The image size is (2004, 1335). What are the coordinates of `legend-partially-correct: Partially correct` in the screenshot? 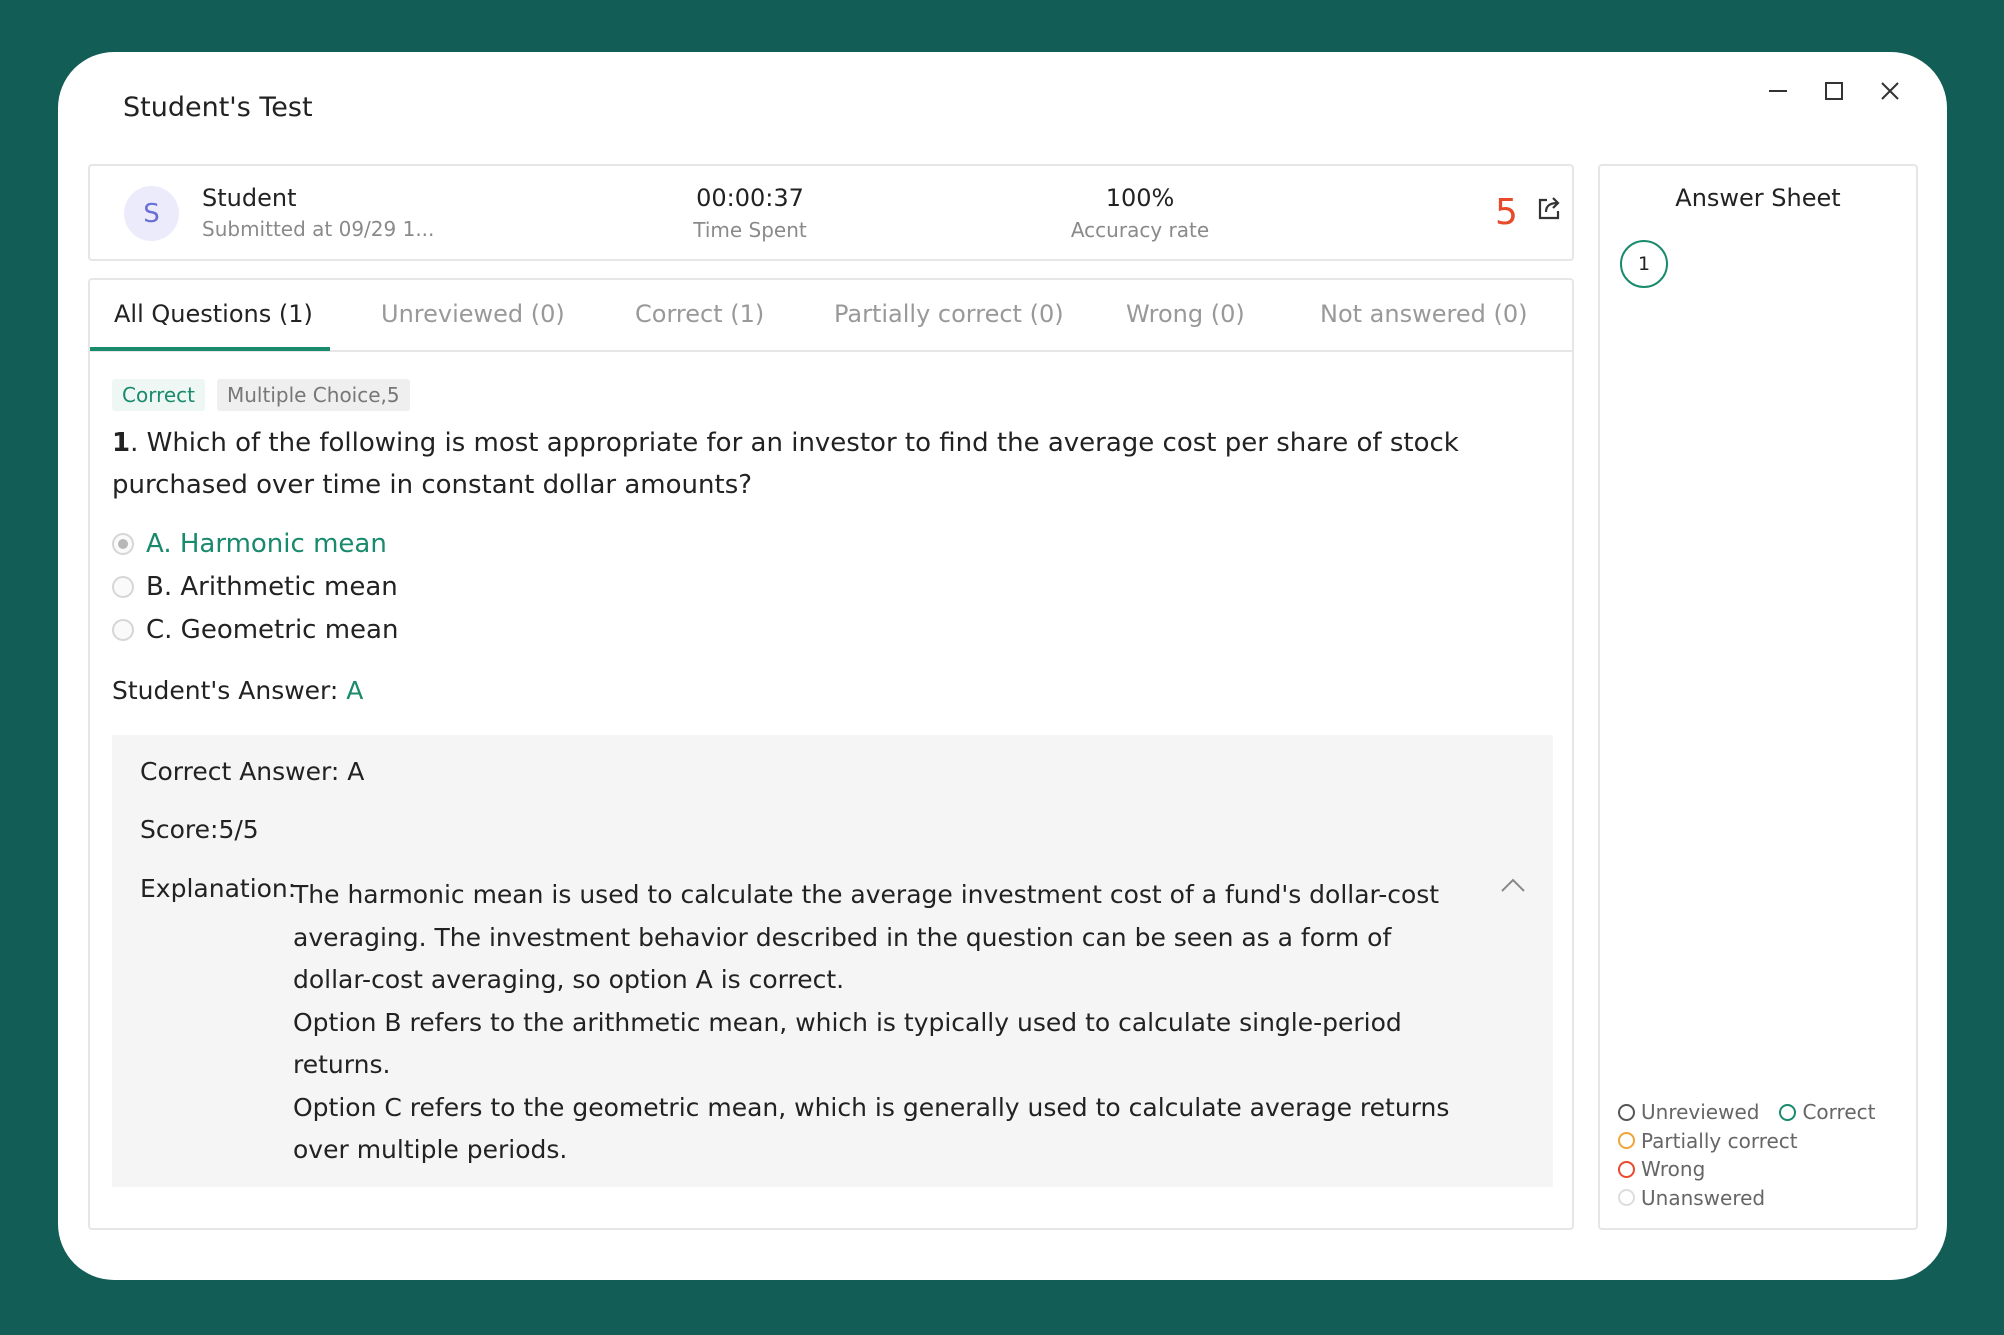 It's located at (1708, 1141).